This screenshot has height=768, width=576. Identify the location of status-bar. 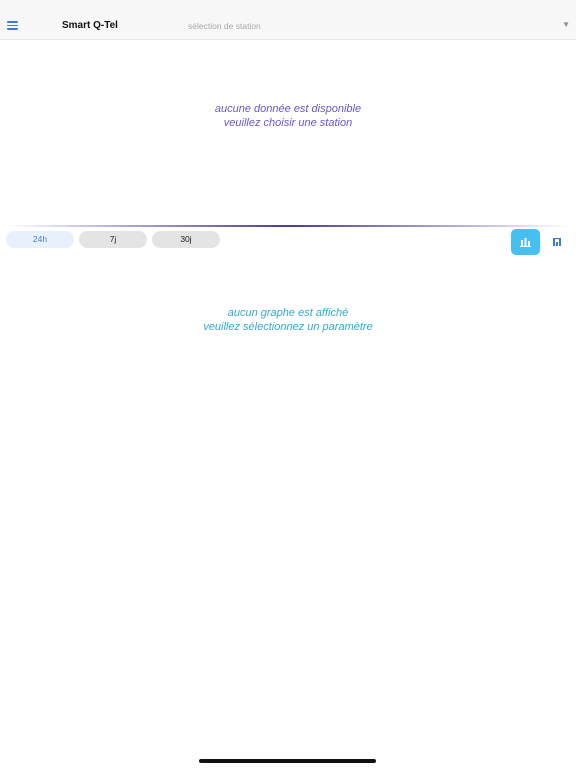
(288, 6).